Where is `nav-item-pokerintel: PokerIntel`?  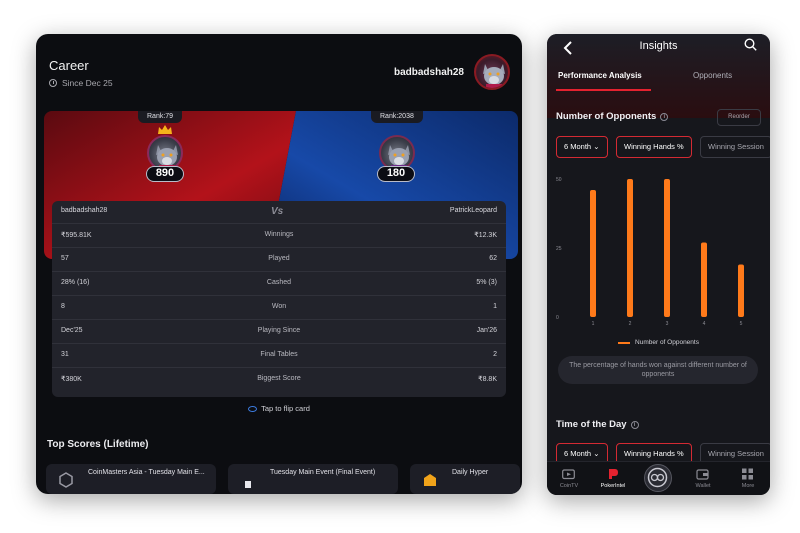 nav-item-pokerintel: PokerIntel is located at coordinates (613, 478).